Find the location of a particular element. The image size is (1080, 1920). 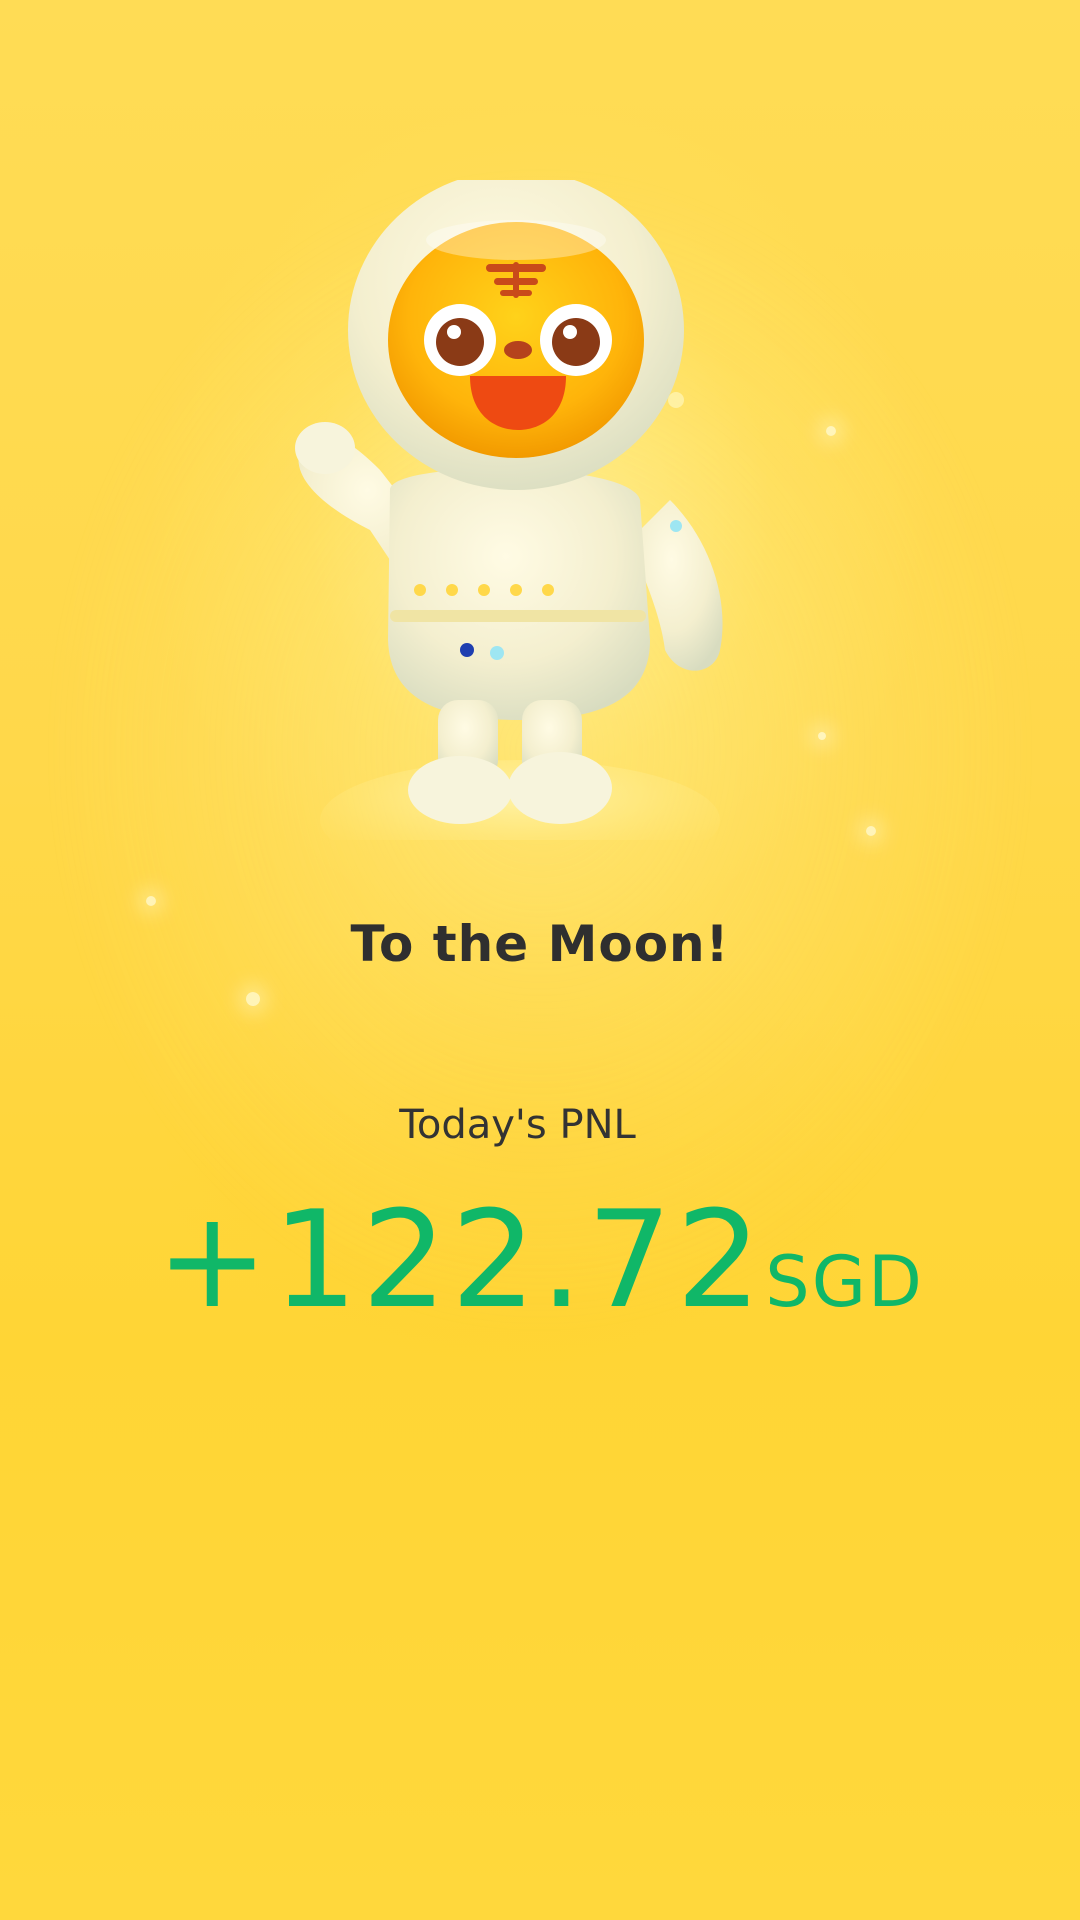

pnl-value: +122.72SGD is located at coordinates (540, 1260).